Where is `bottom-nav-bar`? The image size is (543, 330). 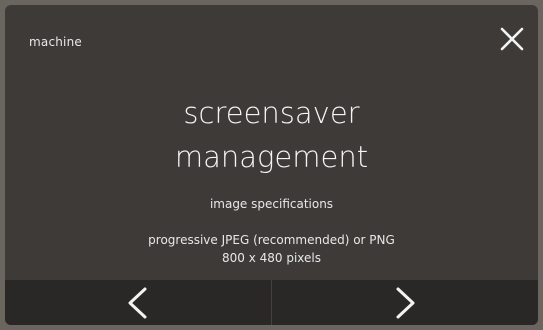
bottom-nav-bar is located at coordinates (271, 302).